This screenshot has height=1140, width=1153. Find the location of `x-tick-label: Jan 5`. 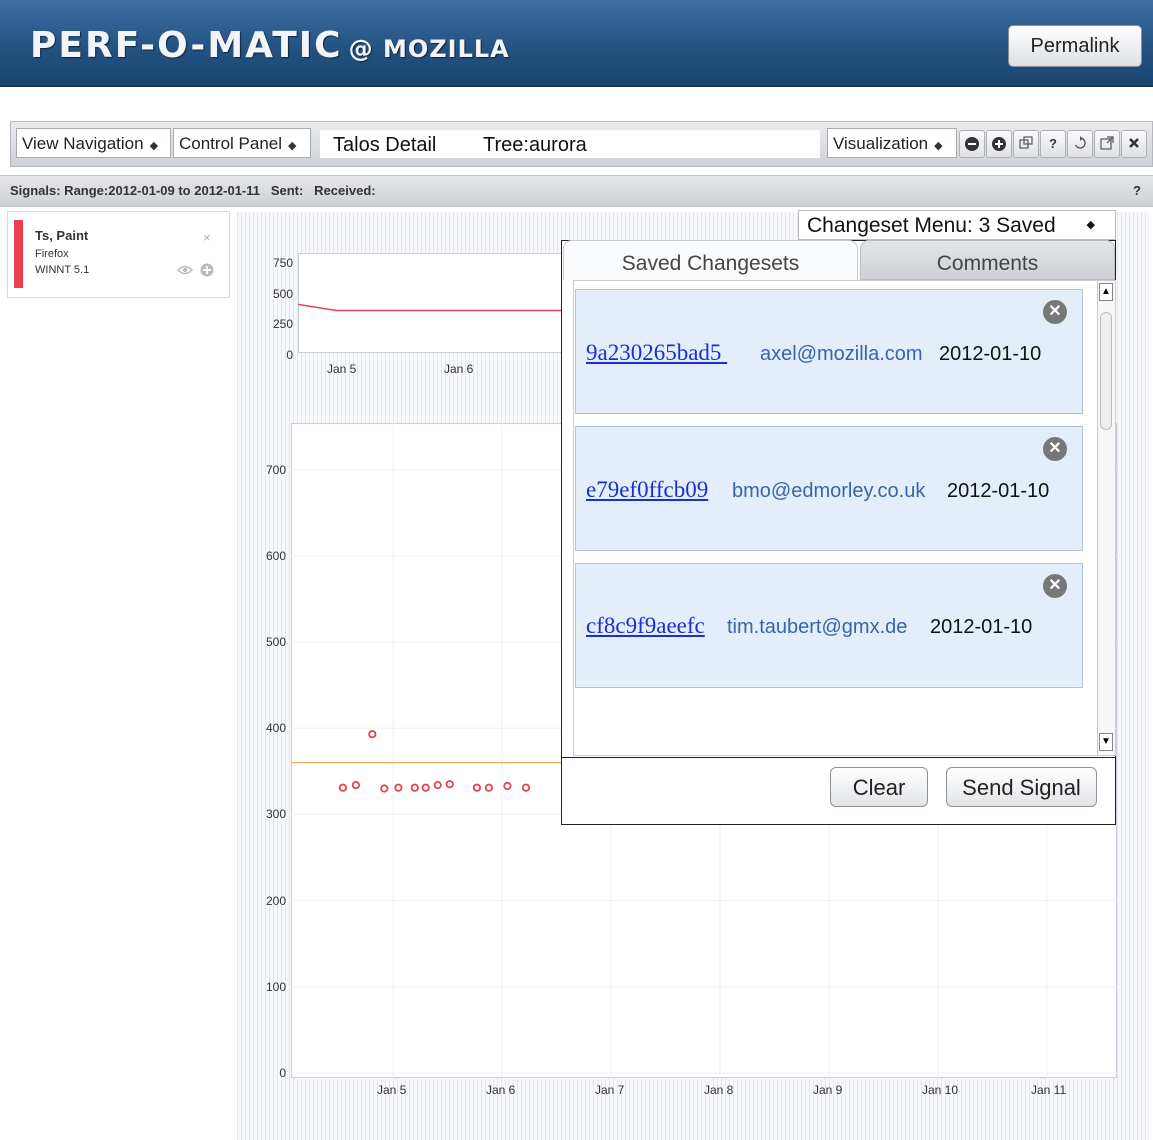

x-tick-label: Jan 5 is located at coordinates (392, 1090).